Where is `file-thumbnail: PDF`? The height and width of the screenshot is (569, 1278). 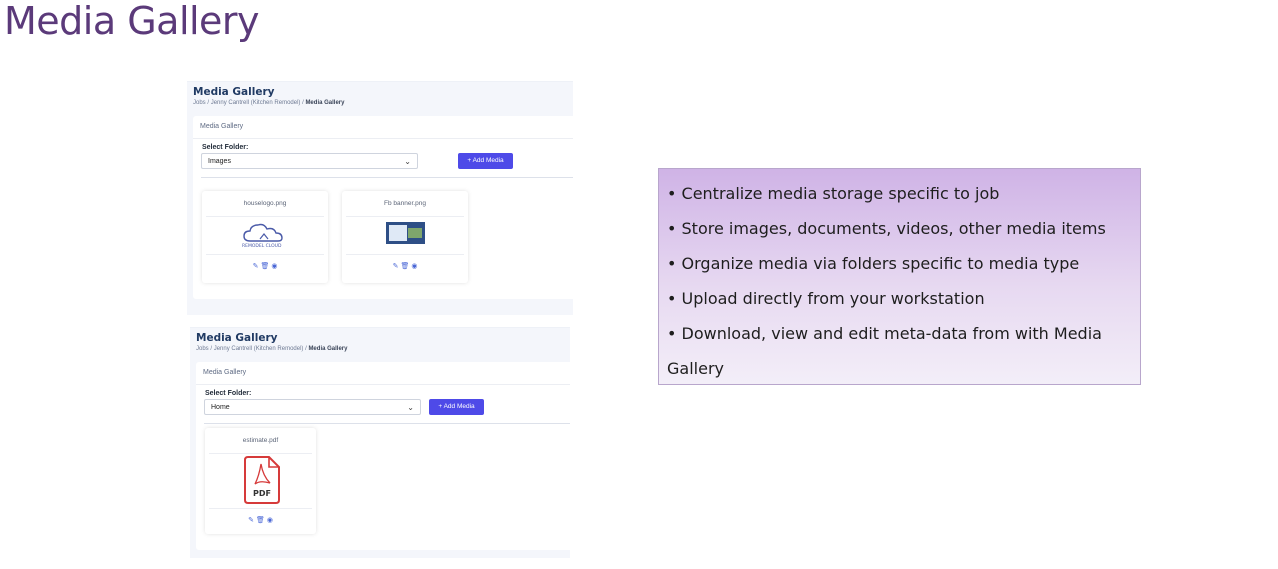 file-thumbnail: PDF is located at coordinates (260, 481).